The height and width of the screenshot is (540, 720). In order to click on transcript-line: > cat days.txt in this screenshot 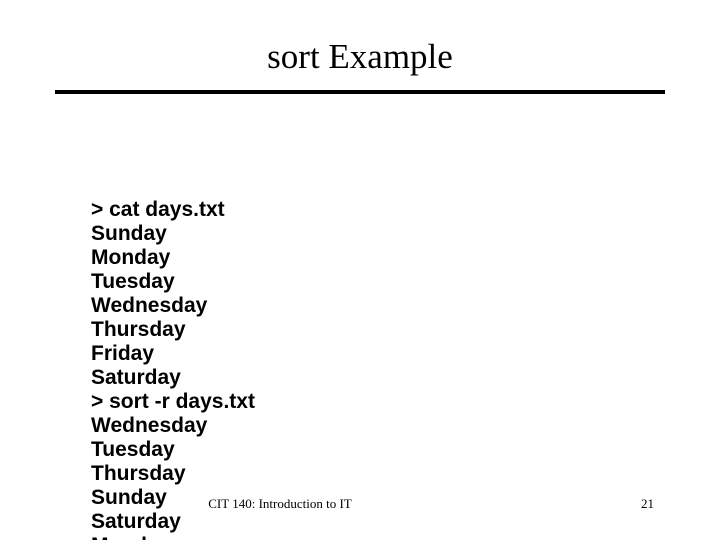, I will do `click(158, 209)`.